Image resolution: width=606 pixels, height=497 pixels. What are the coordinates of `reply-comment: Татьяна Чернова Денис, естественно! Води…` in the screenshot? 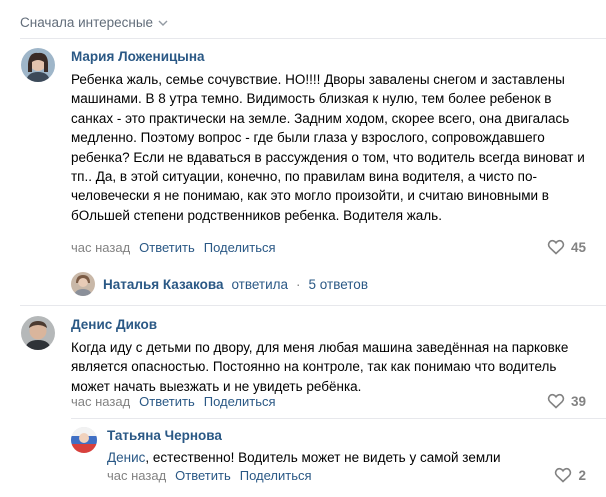 It's located at (346, 447).